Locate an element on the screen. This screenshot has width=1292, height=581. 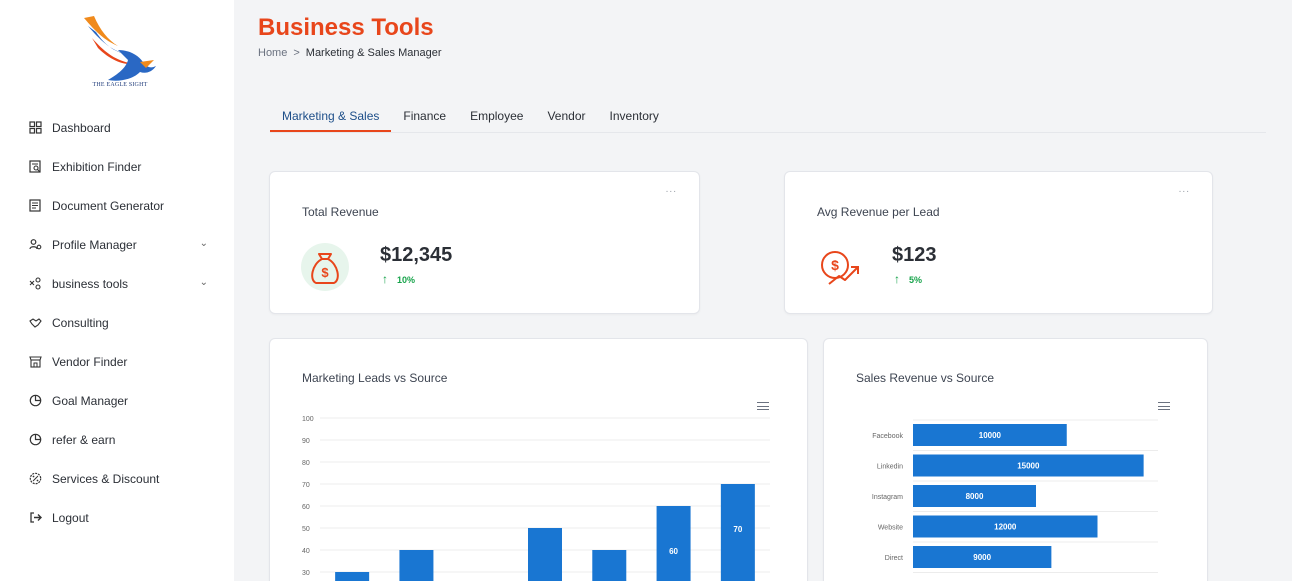
category-label: Facebook is located at coordinates (887, 436).